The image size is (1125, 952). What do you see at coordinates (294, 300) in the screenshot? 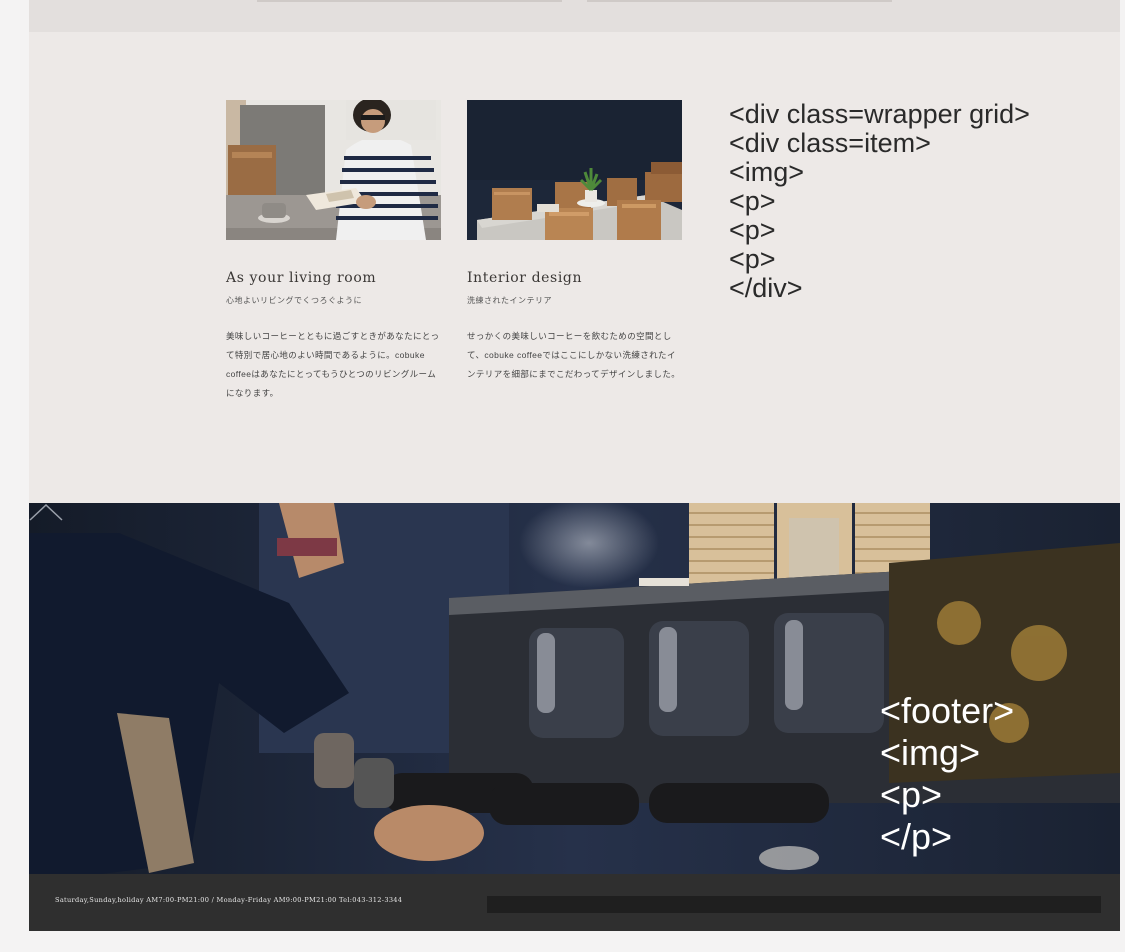
I see `item-subtitle: 心地よいリビングでくつろぐように` at bounding box center [294, 300].